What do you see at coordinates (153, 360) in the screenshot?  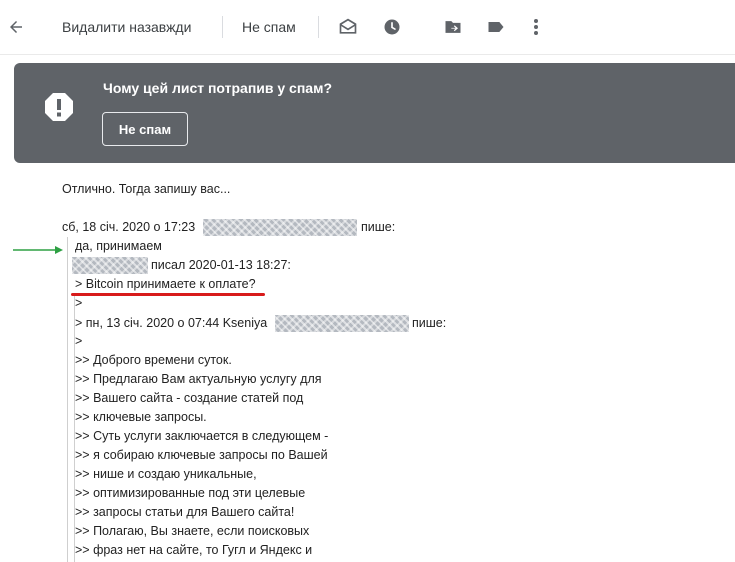 I see `quote-line: >> Доброго времени суток.` at bounding box center [153, 360].